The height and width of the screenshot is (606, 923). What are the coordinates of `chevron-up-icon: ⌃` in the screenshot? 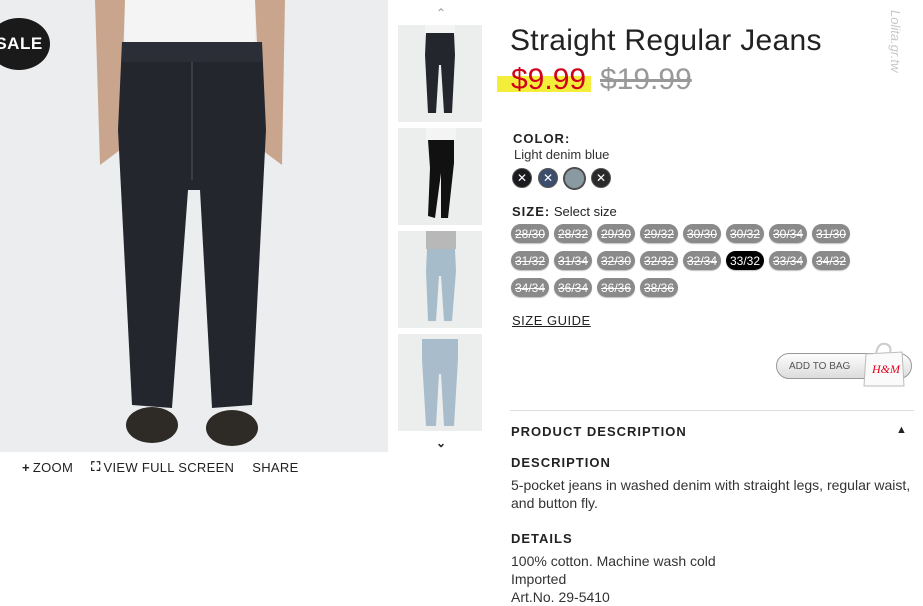 It's located at (441, 13).